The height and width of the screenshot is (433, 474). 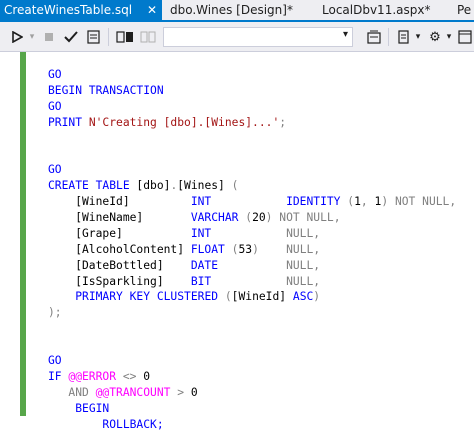 What do you see at coordinates (252, 313) in the screenshot?
I see `code-line: );` at bounding box center [252, 313].